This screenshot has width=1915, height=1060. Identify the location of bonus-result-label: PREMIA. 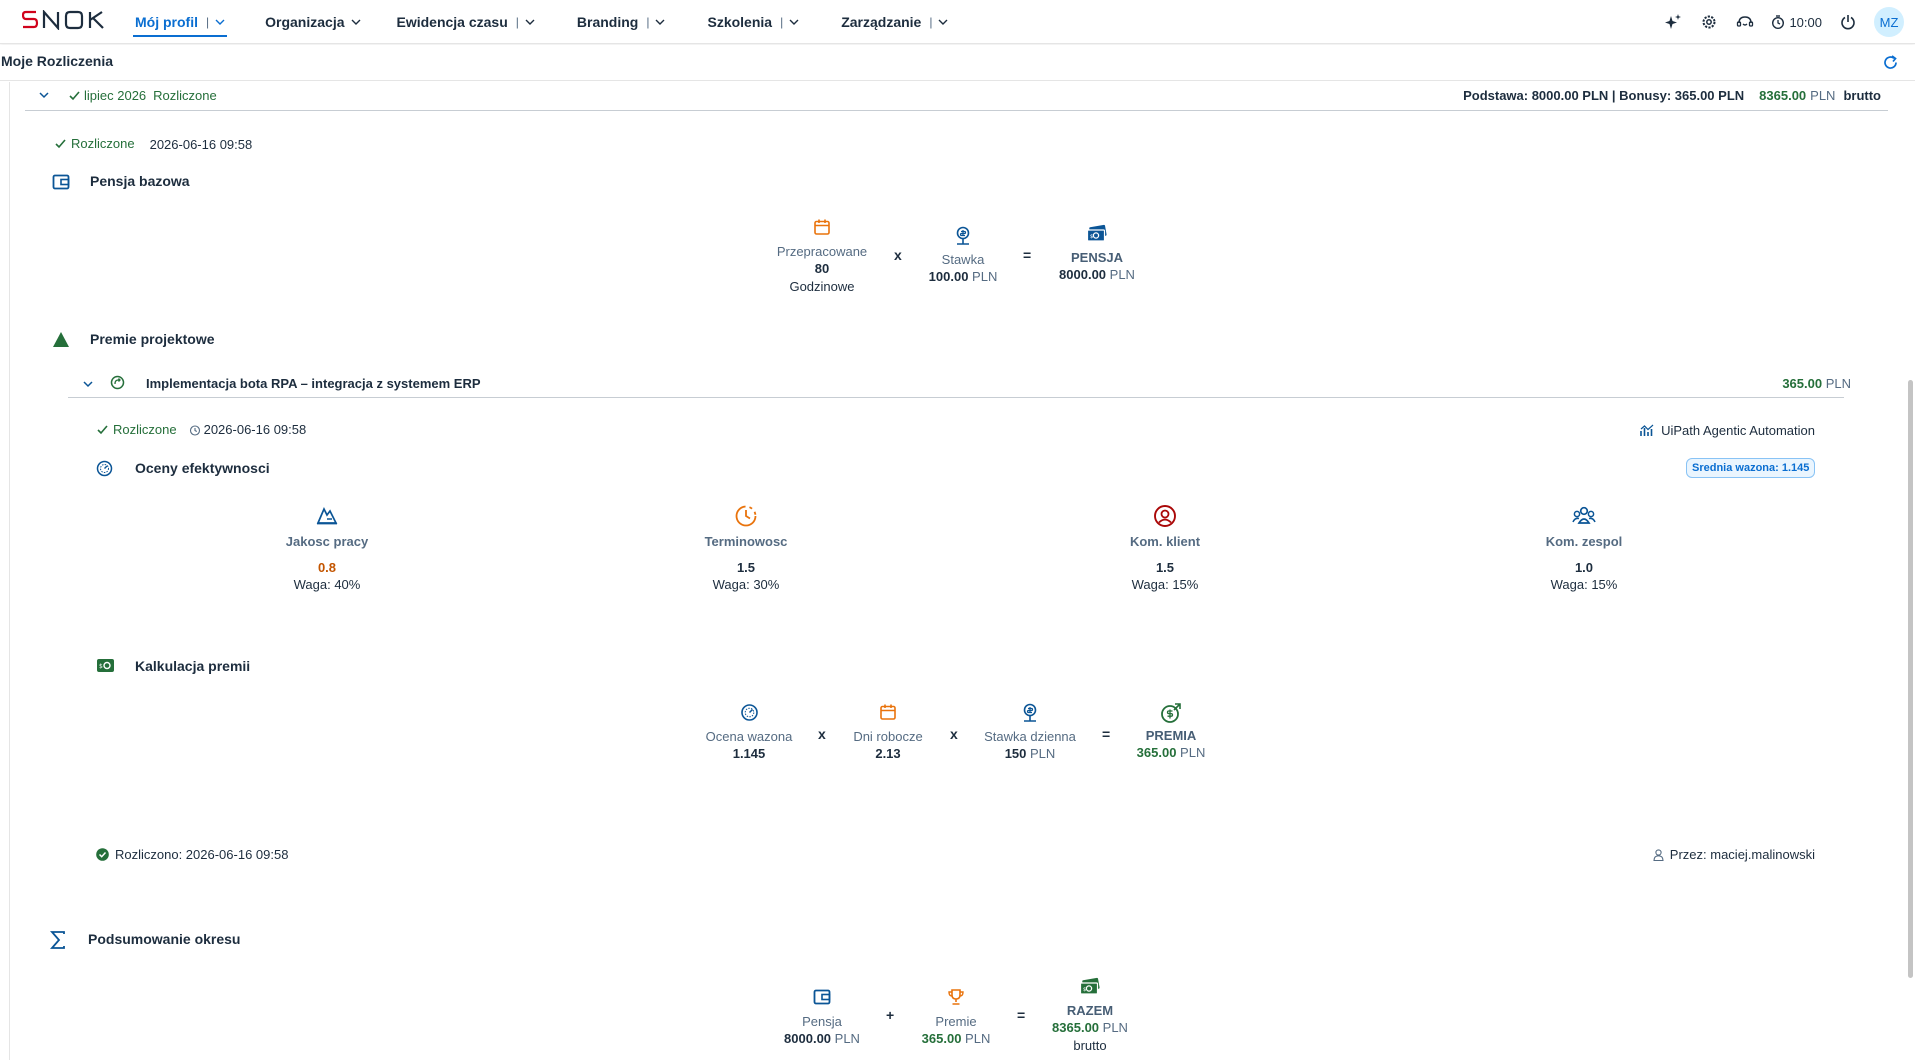
(1171, 735).